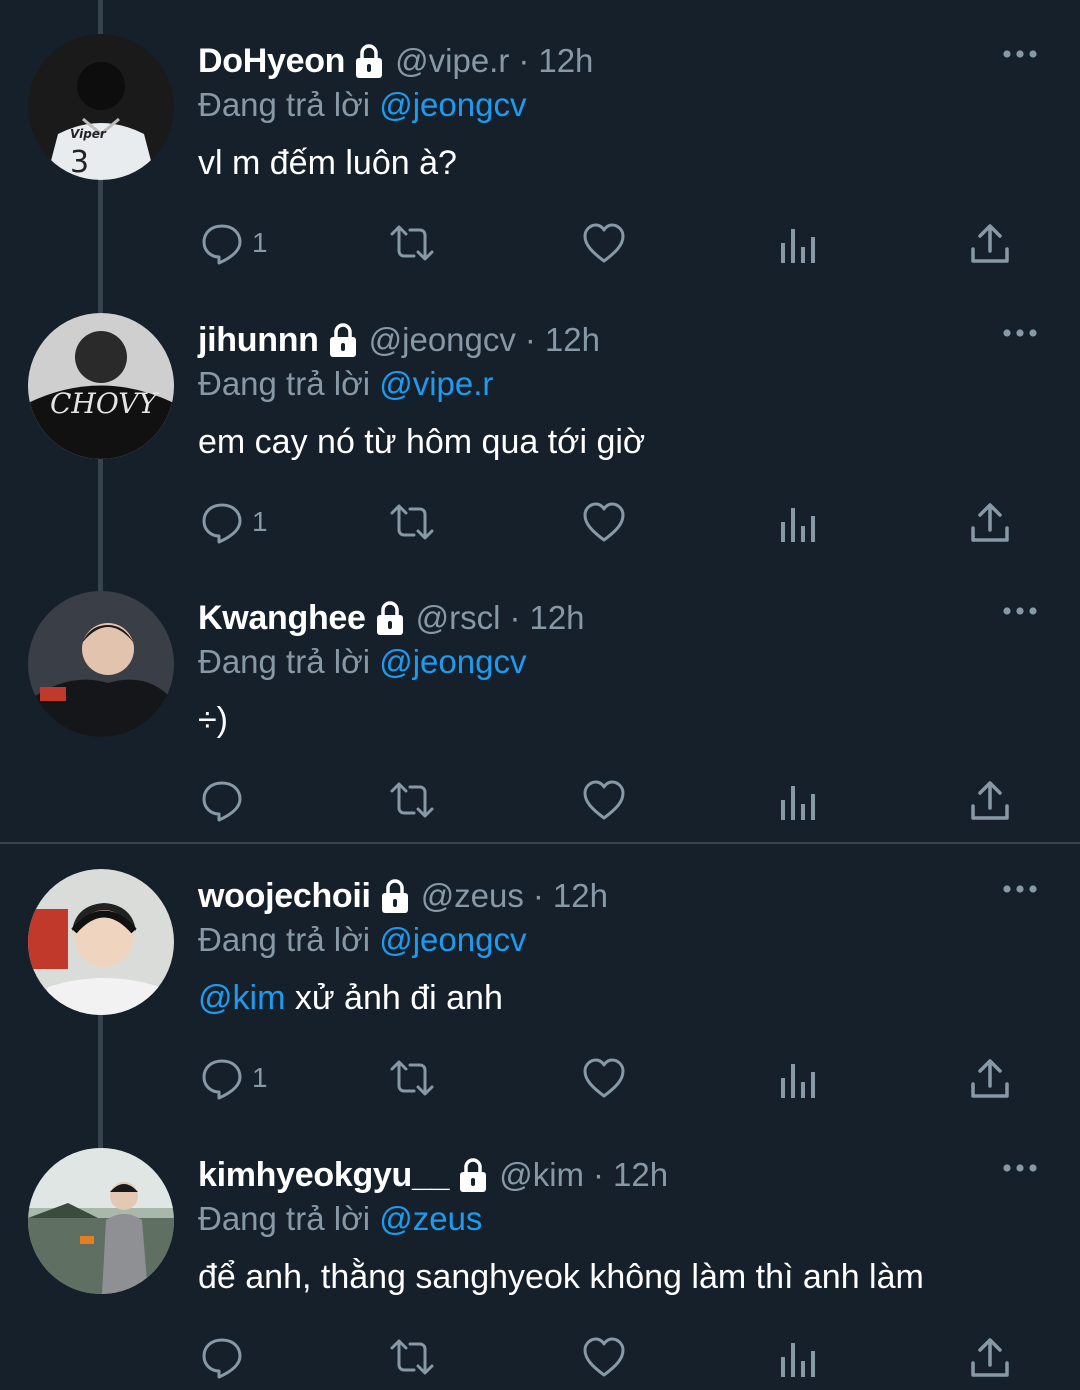 Image resolution: width=1080 pixels, height=1390 pixels. I want to click on avatar: CHOVY, so click(101, 386).